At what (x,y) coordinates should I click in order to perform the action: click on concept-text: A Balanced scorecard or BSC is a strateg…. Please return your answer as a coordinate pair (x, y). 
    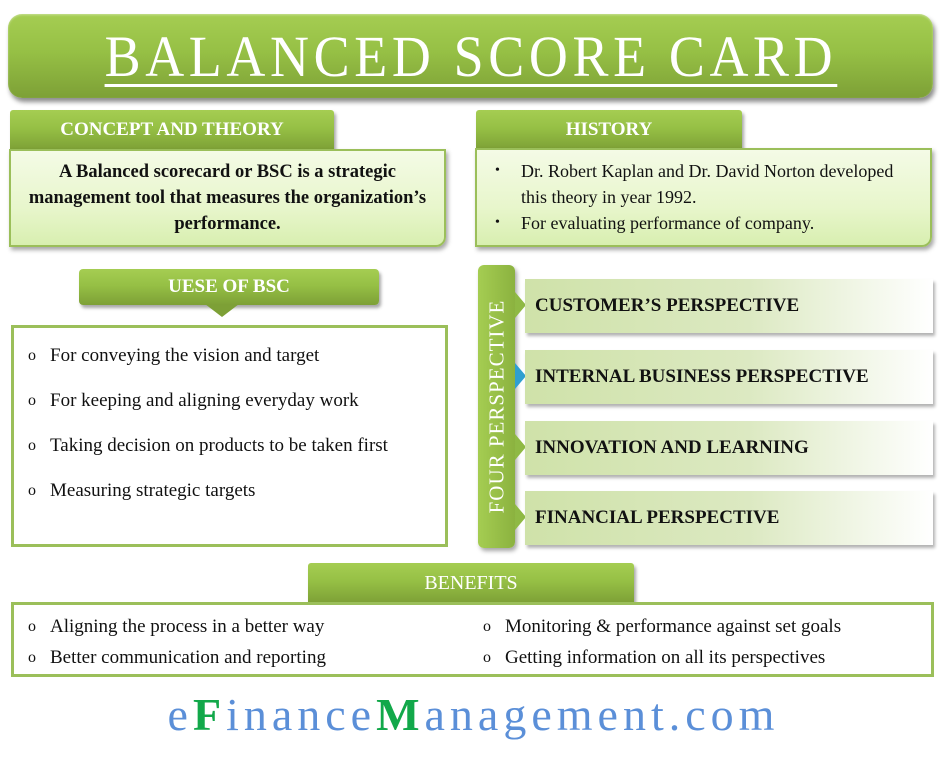
    Looking at the image, I should click on (227, 198).